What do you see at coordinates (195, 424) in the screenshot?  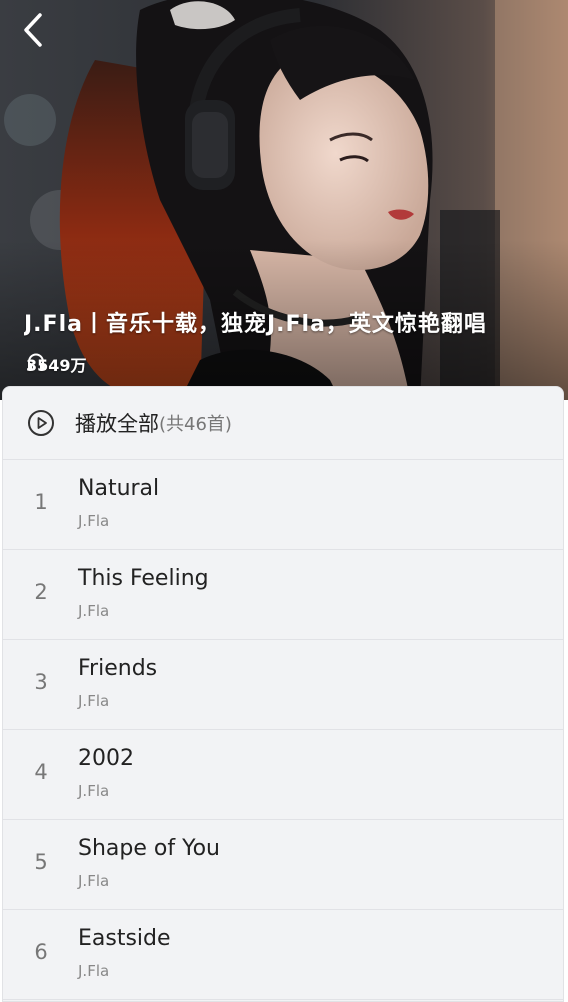 I see `play-all-count: (共46首)` at bounding box center [195, 424].